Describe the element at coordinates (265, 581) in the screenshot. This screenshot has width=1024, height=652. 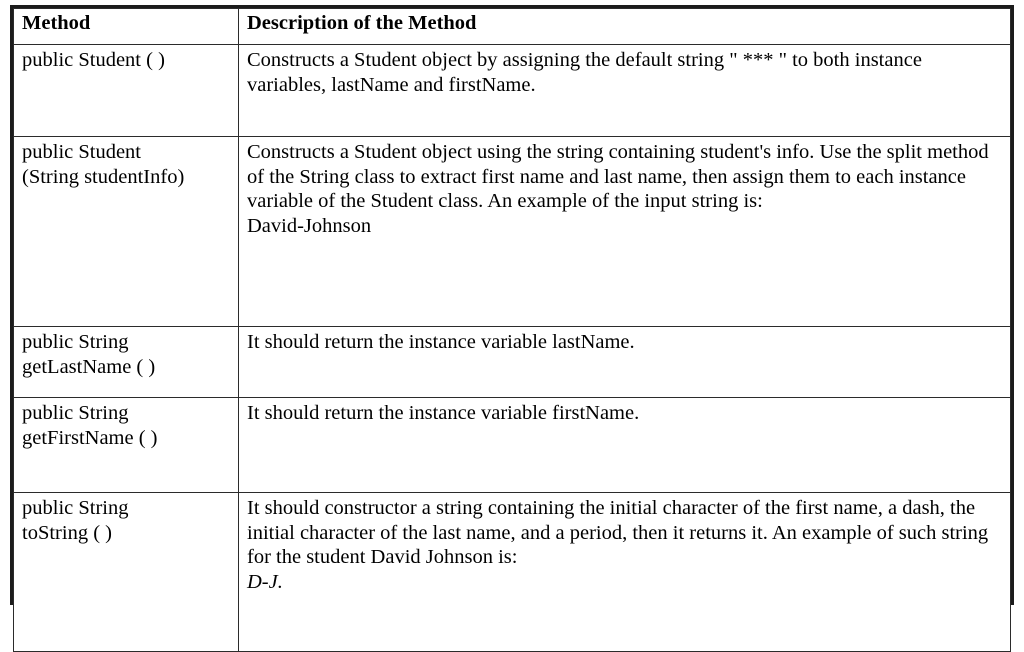
I see `method-description-example: D-J.` at that location.